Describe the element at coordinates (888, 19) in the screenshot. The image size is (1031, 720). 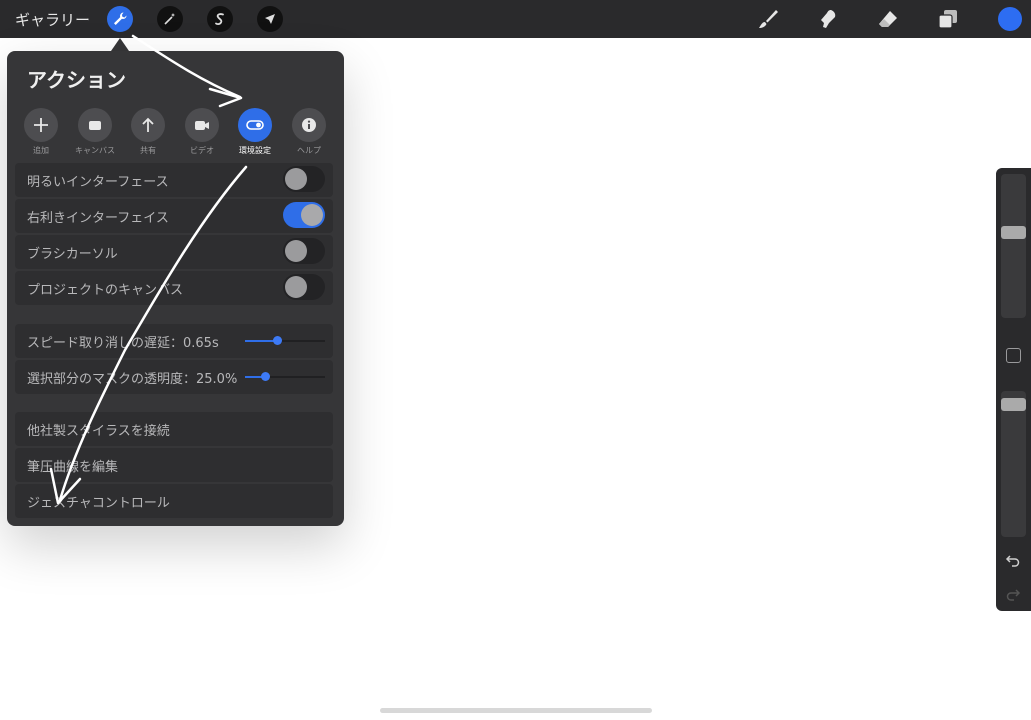
I see `eraser-icon` at that location.